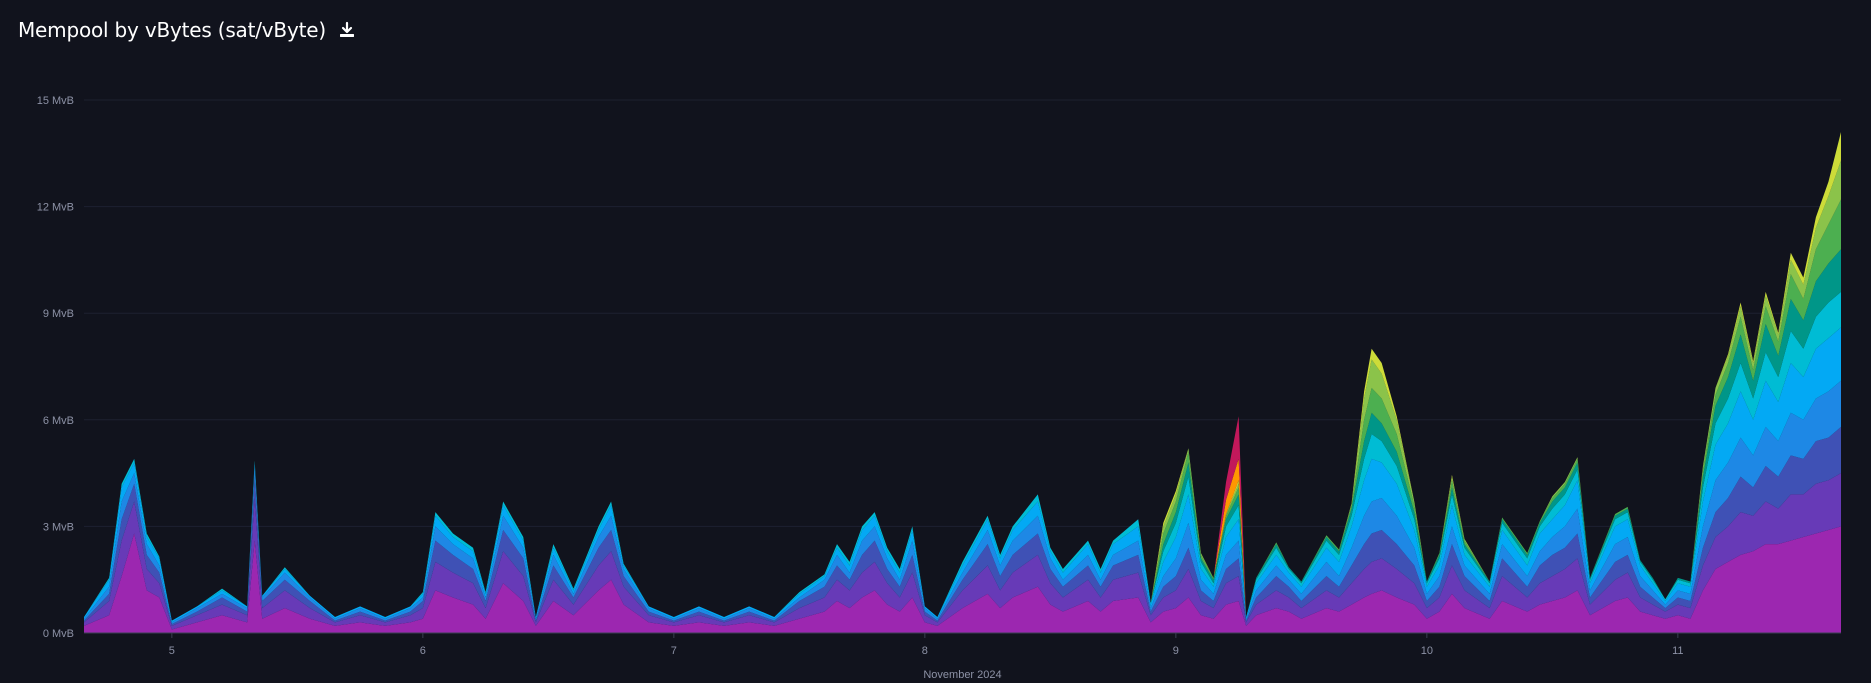 This screenshot has height=683, width=1871. I want to click on x-tick-label: 6, so click(423, 651).